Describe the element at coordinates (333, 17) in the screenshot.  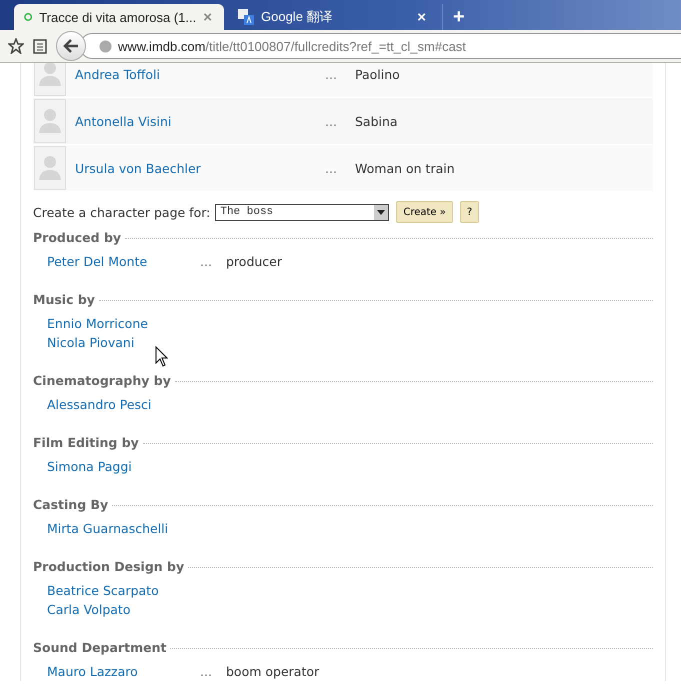
I see `browser-tab: Google 翻译 ×` at that location.